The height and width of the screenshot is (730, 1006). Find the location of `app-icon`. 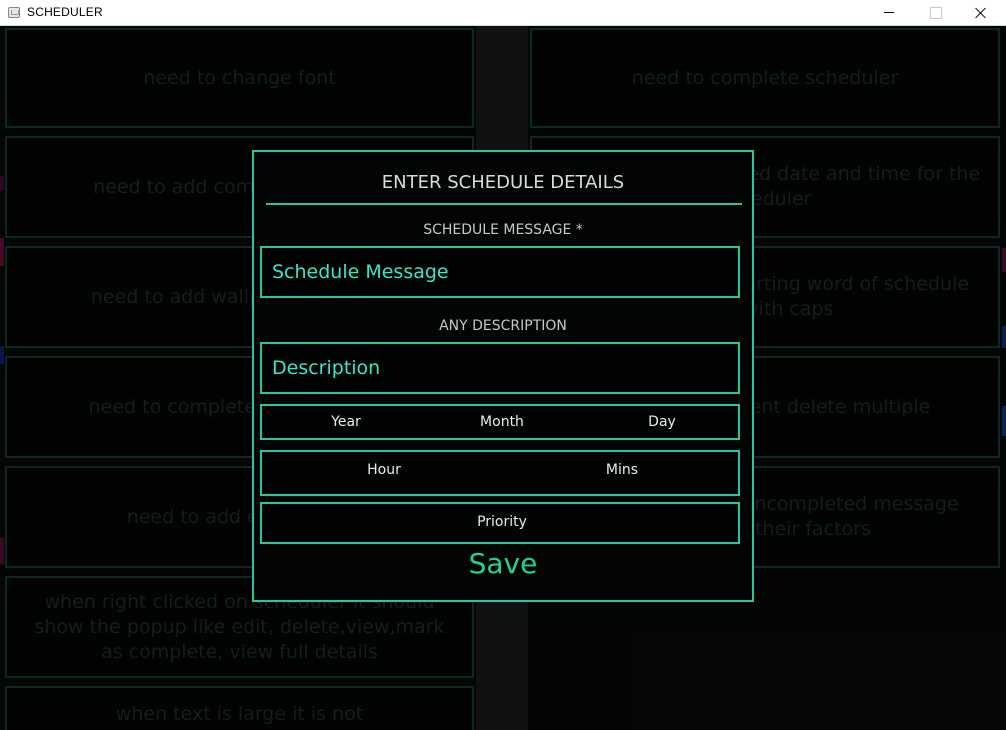

app-icon is located at coordinates (14, 12).